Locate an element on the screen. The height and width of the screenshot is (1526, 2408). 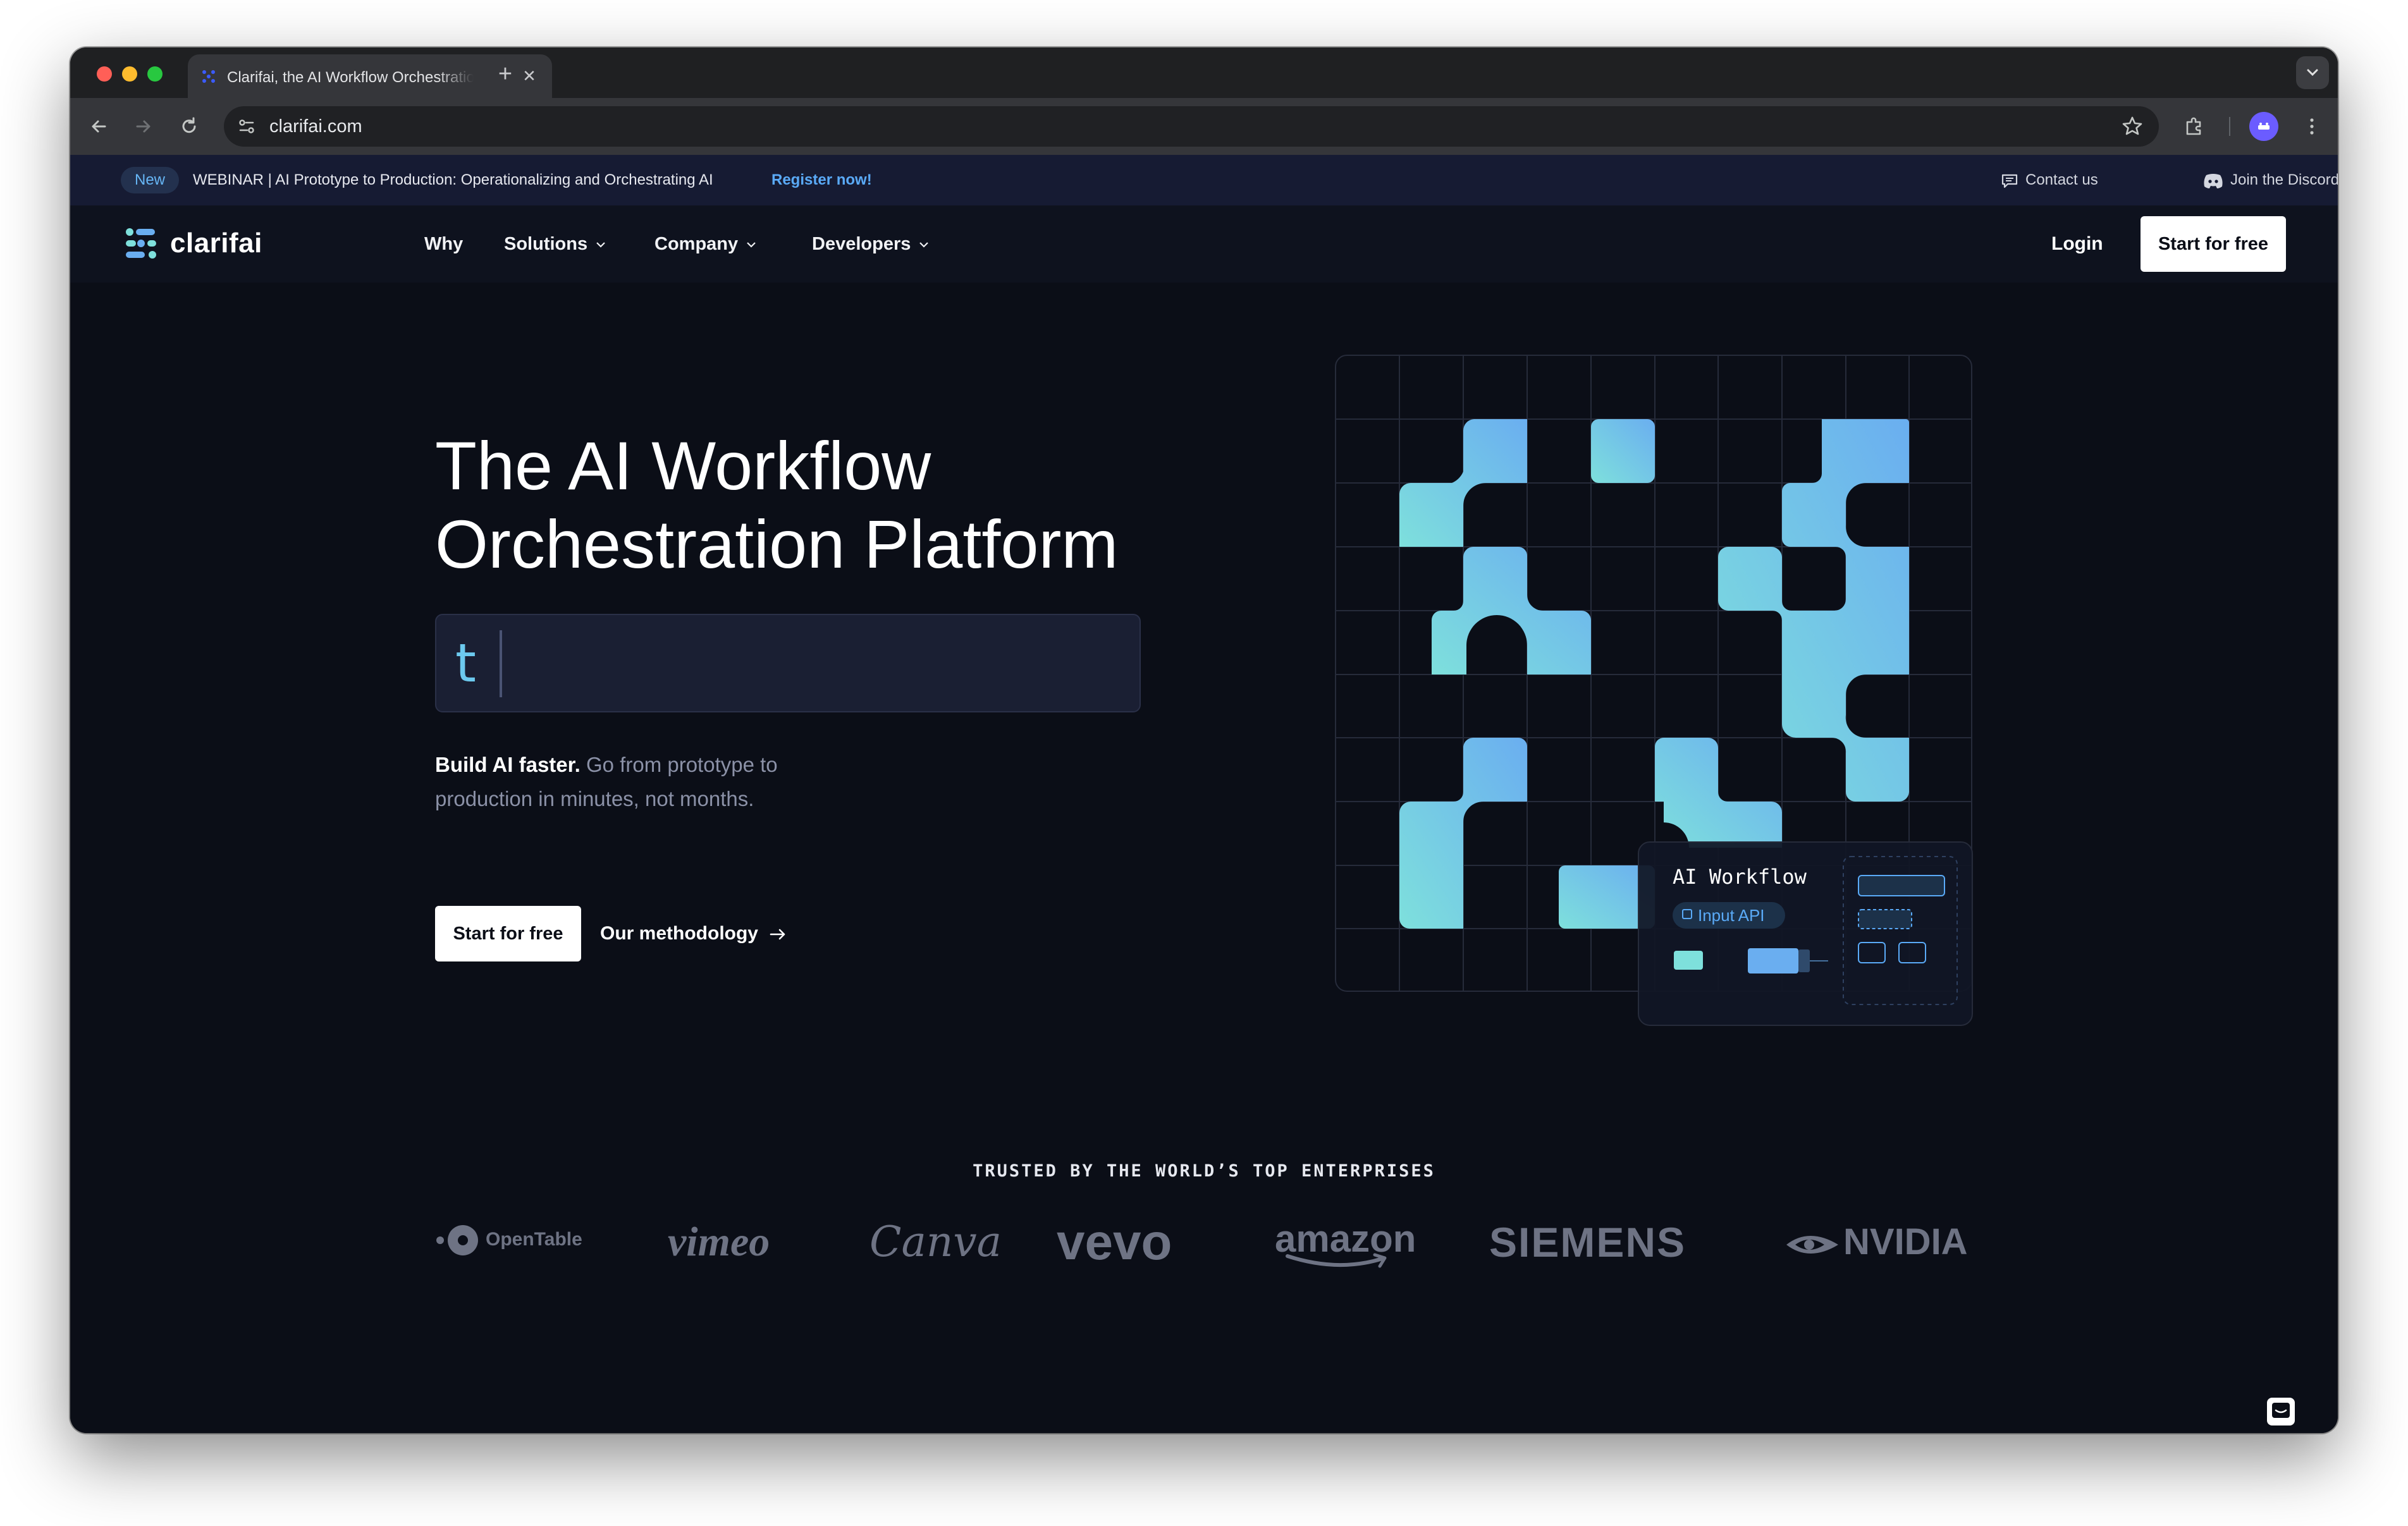
profile-icon is located at coordinates (2264, 126).